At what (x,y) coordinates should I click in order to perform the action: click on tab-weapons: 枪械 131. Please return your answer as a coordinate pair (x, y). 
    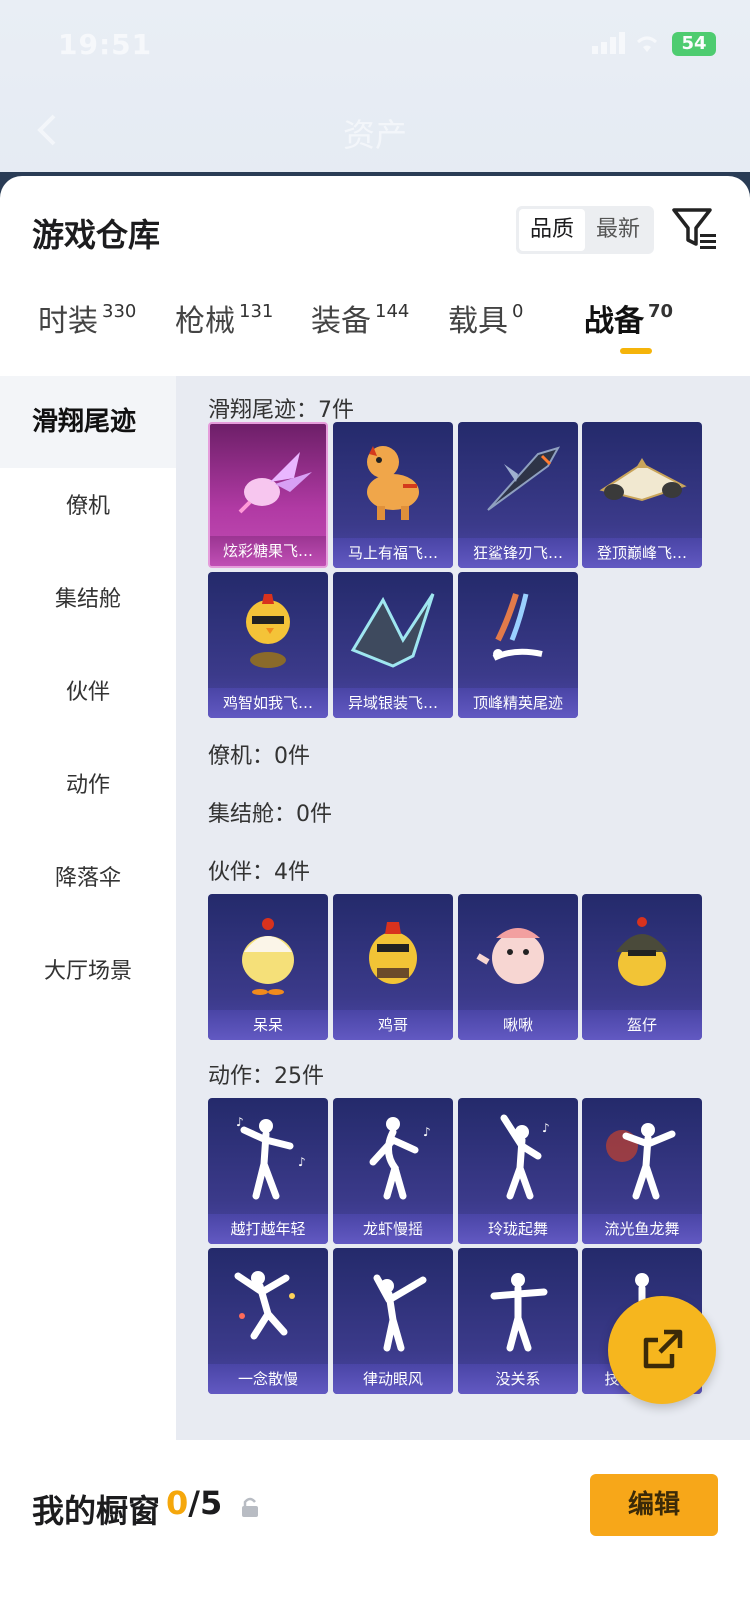
    Looking at the image, I should click on (224, 331).